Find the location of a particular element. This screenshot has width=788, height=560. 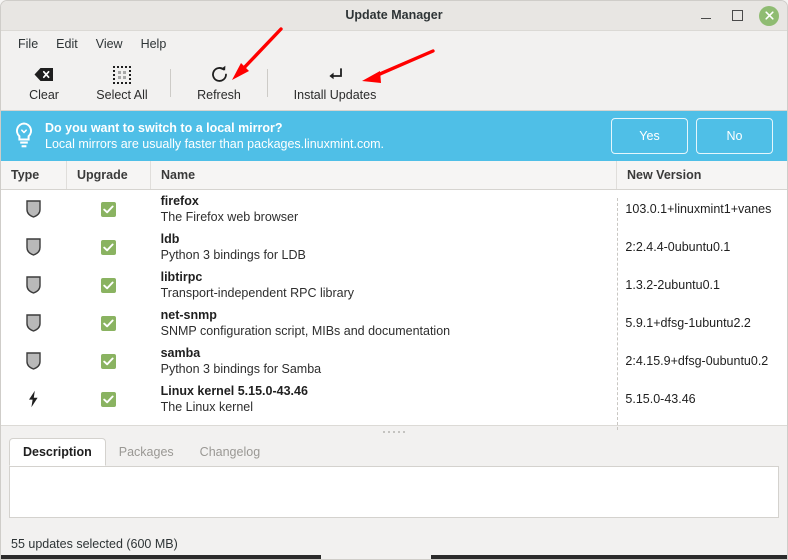

clear-label: Clear is located at coordinates (44, 94).